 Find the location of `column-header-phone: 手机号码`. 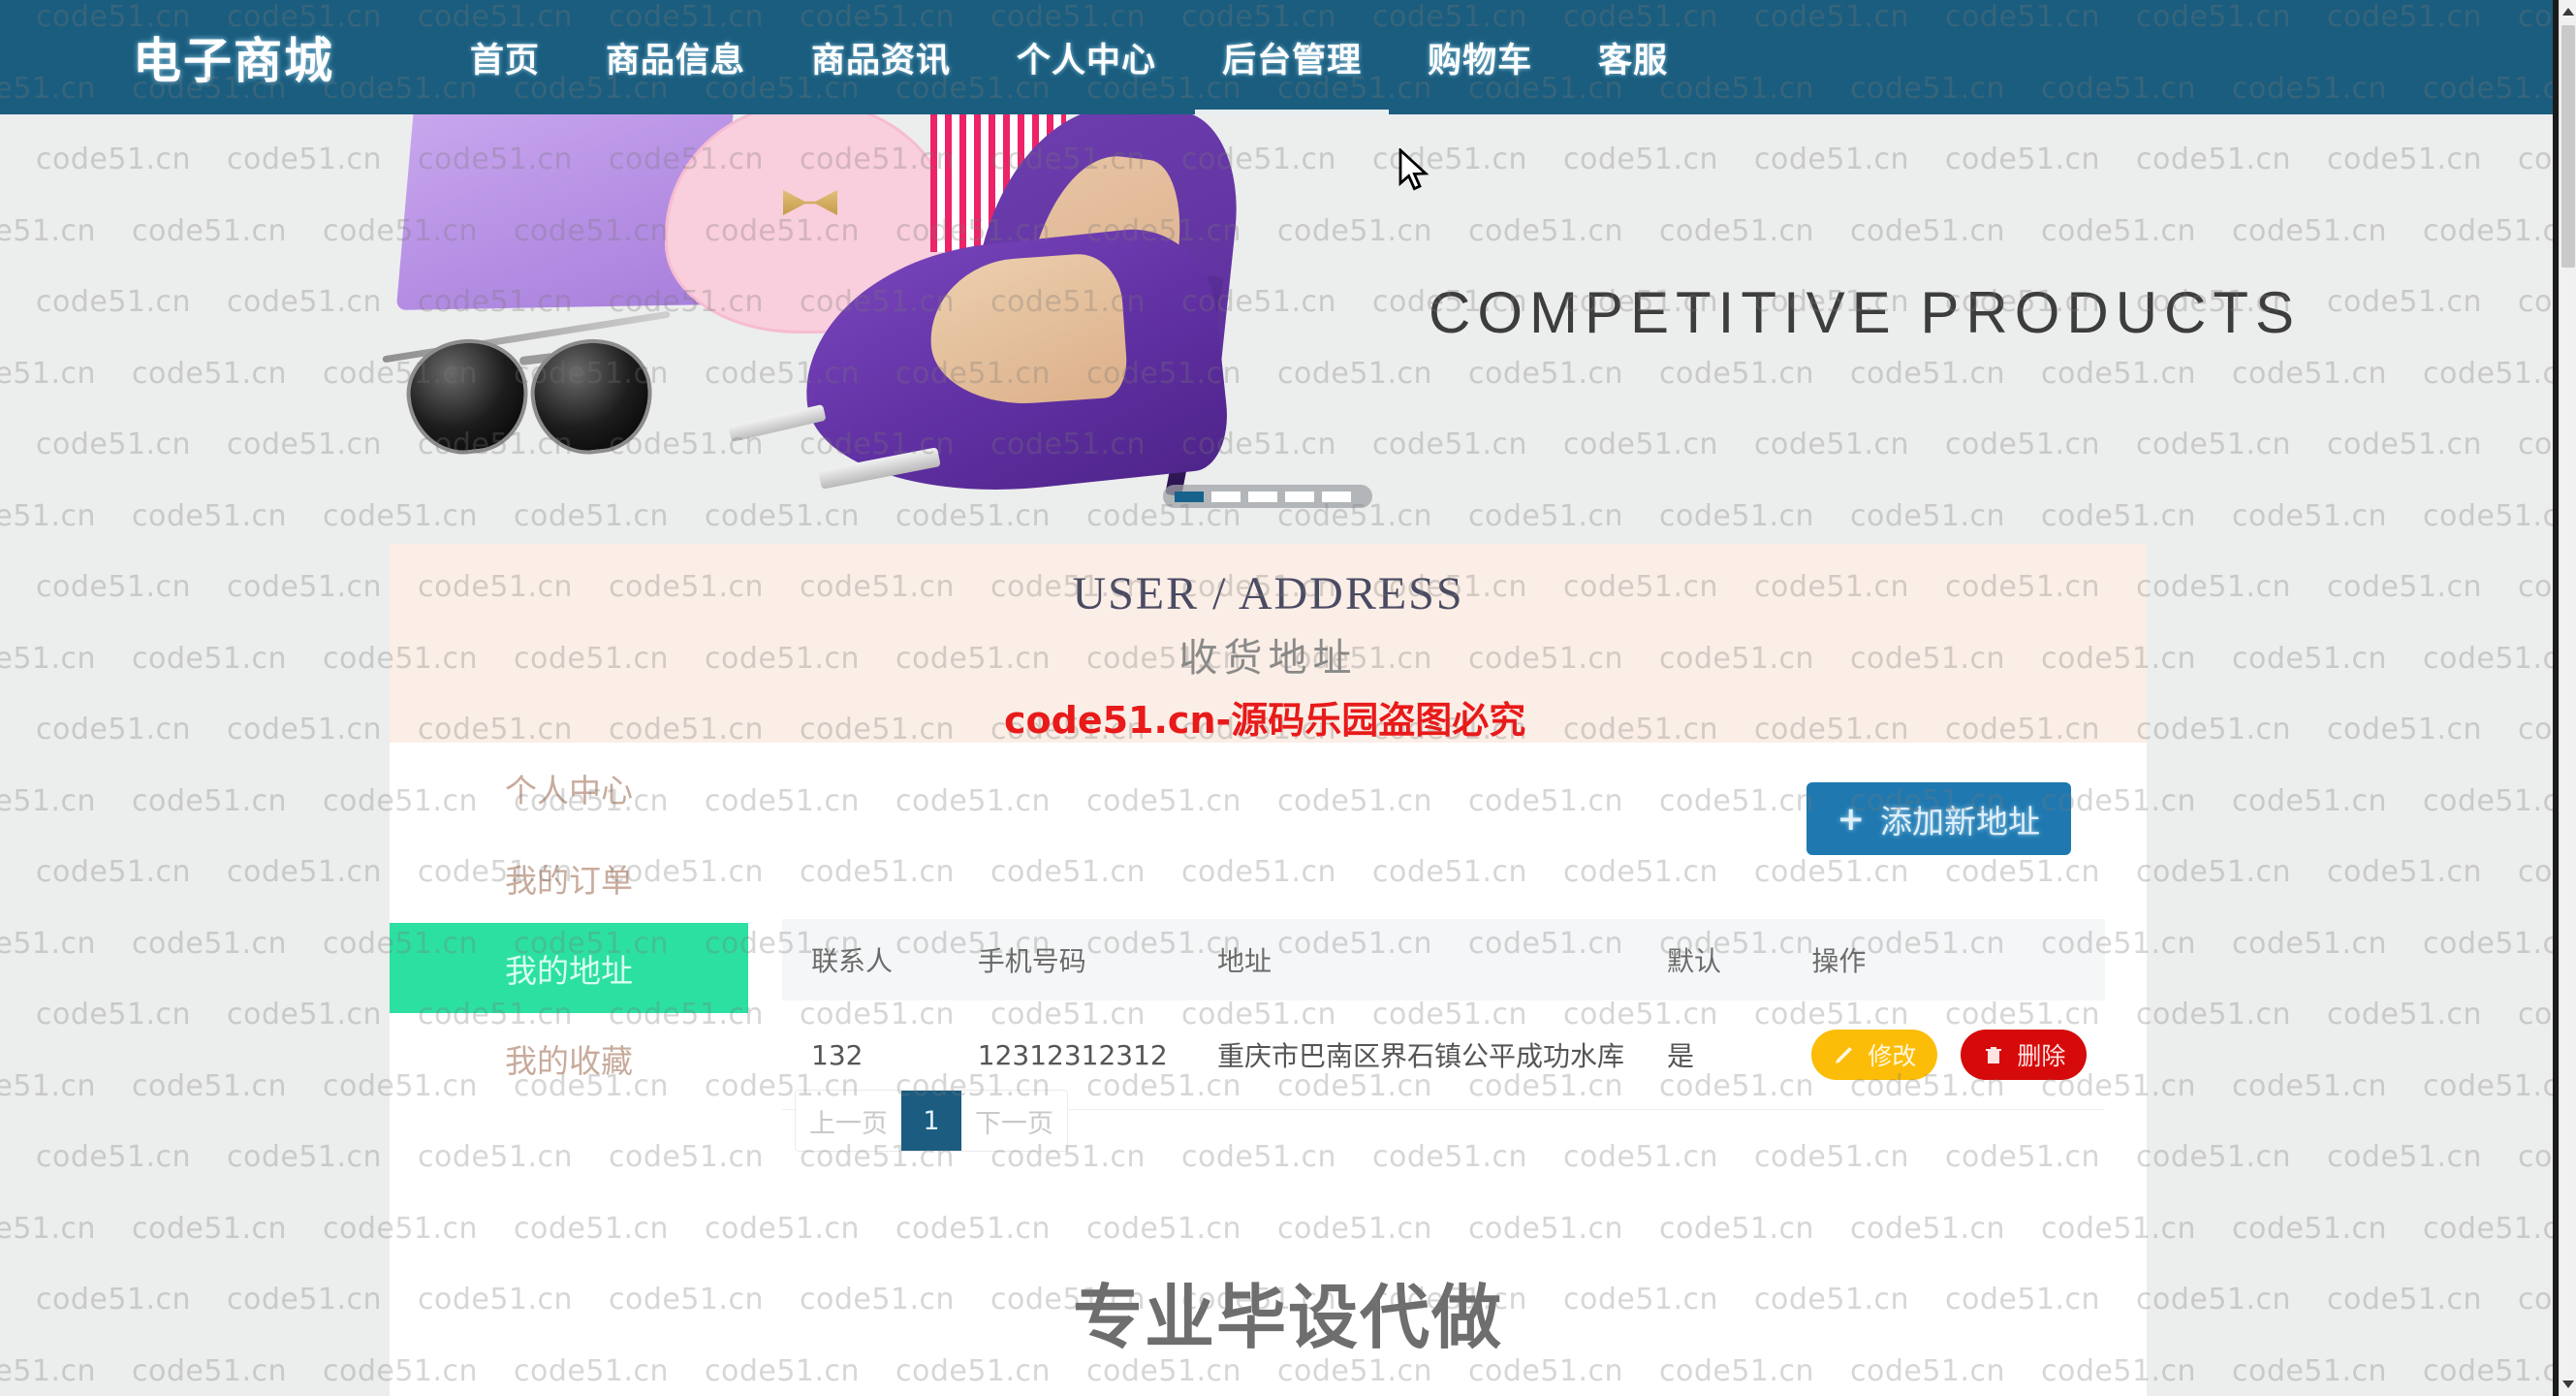

column-header-phone: 手机号码 is located at coordinates (1097, 959).